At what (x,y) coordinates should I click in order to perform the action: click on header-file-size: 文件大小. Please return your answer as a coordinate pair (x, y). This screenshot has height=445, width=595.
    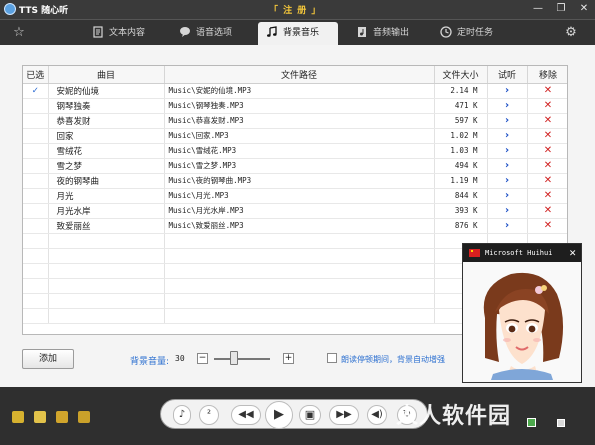
    Looking at the image, I should click on (461, 75).